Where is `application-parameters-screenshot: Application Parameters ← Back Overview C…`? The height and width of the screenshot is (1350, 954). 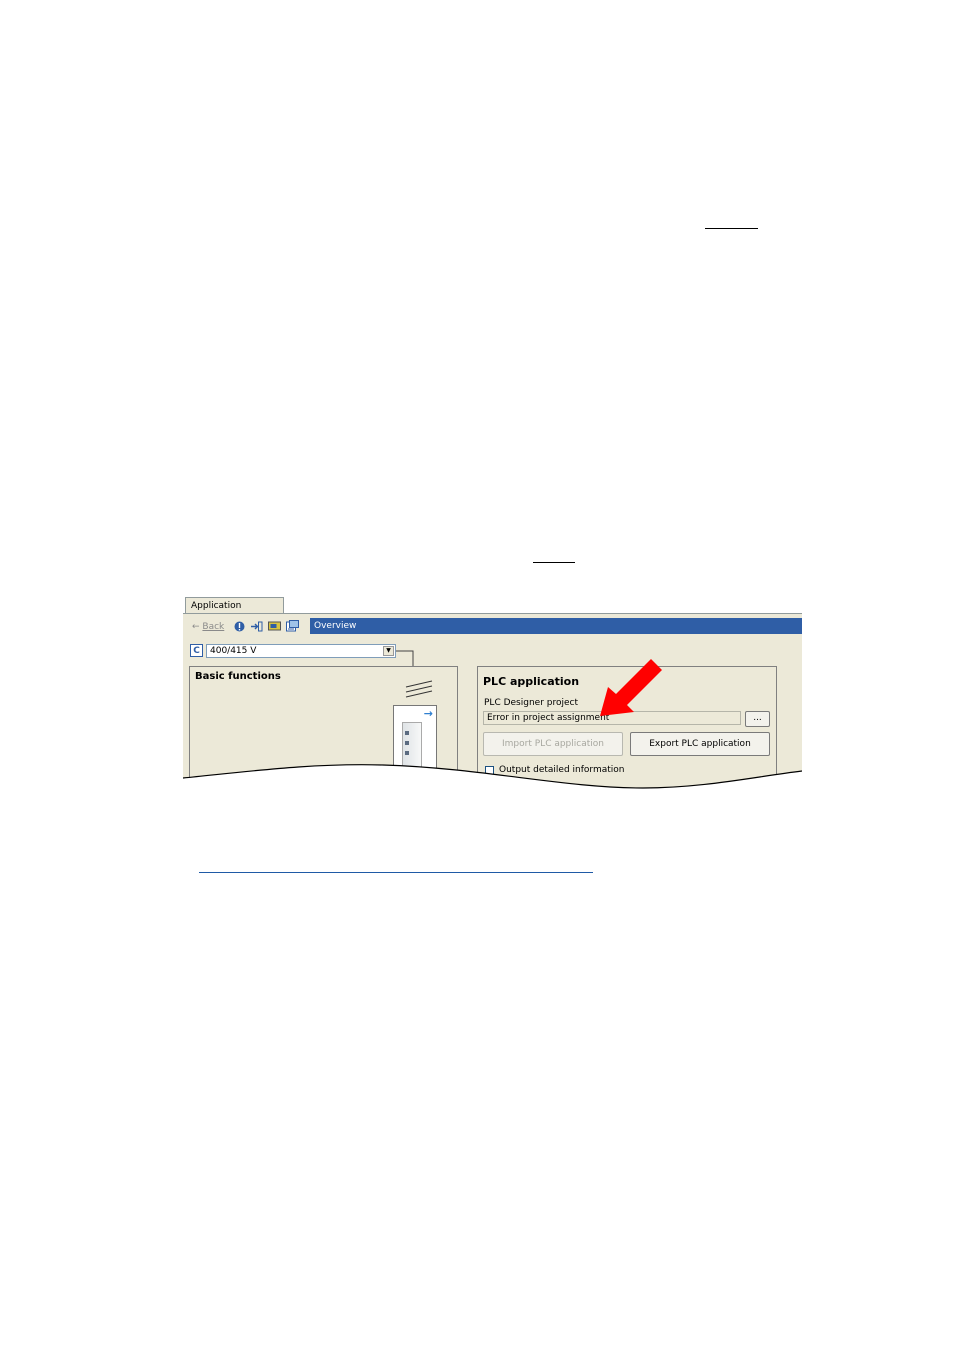 application-parameters-screenshot: Application Parameters ← Back Overview C… is located at coordinates (492, 693).